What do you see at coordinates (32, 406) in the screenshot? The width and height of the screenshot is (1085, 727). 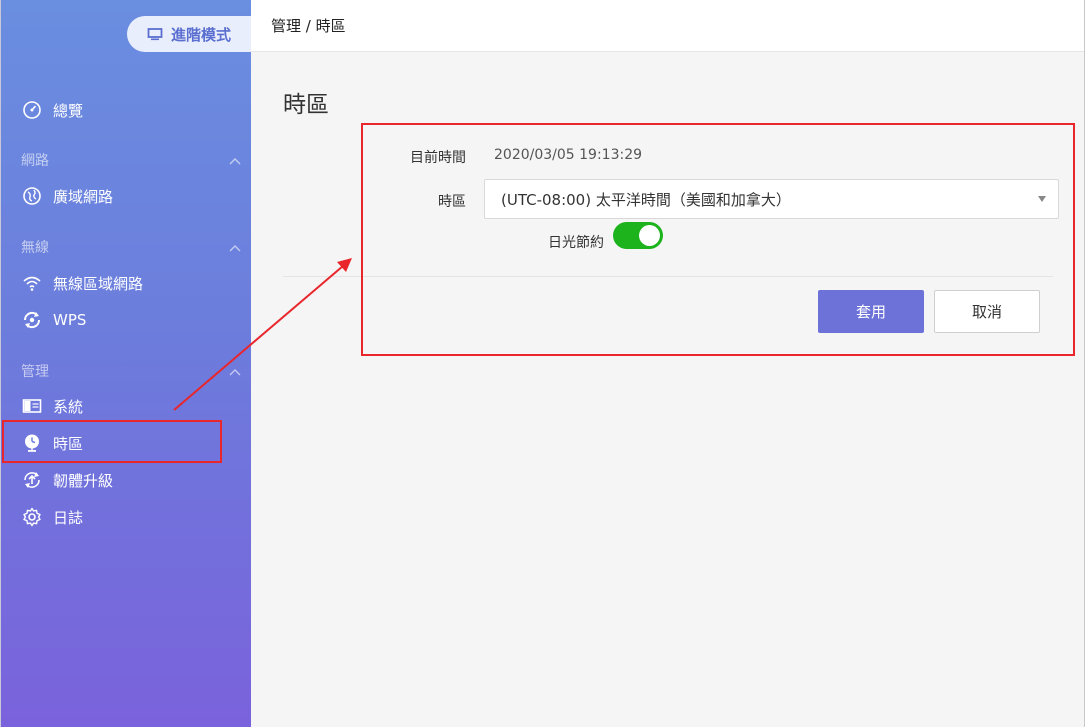 I see `system-panel-icon` at bounding box center [32, 406].